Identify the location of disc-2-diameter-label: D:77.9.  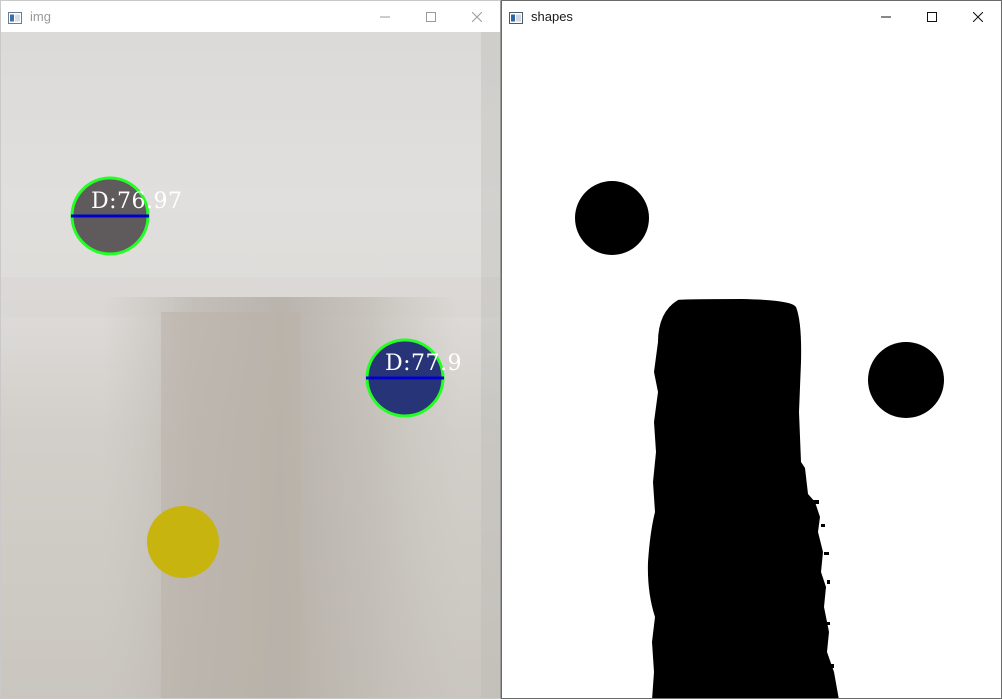
(424, 363).